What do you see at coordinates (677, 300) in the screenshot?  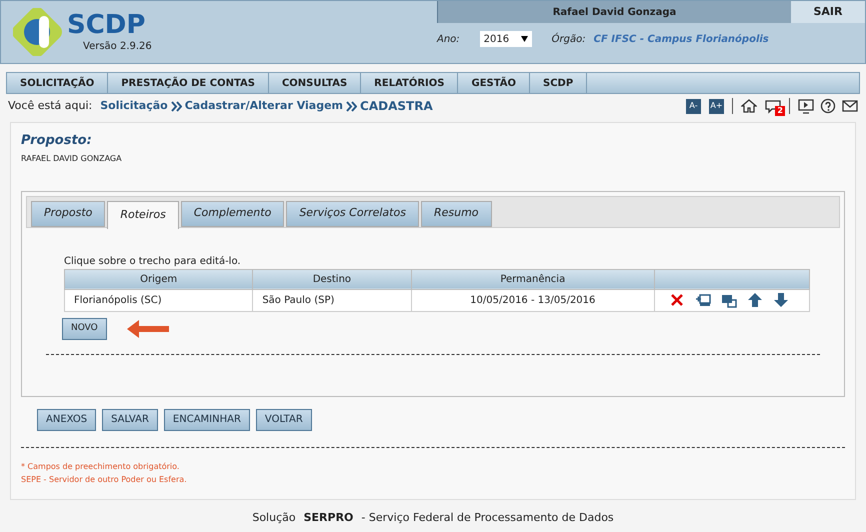 I see `delete-icon` at bounding box center [677, 300].